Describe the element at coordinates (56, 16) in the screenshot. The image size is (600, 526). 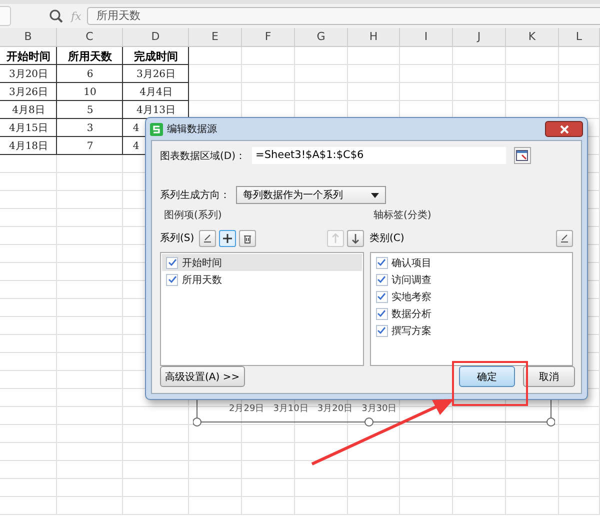
I see `zoom-icon` at that location.